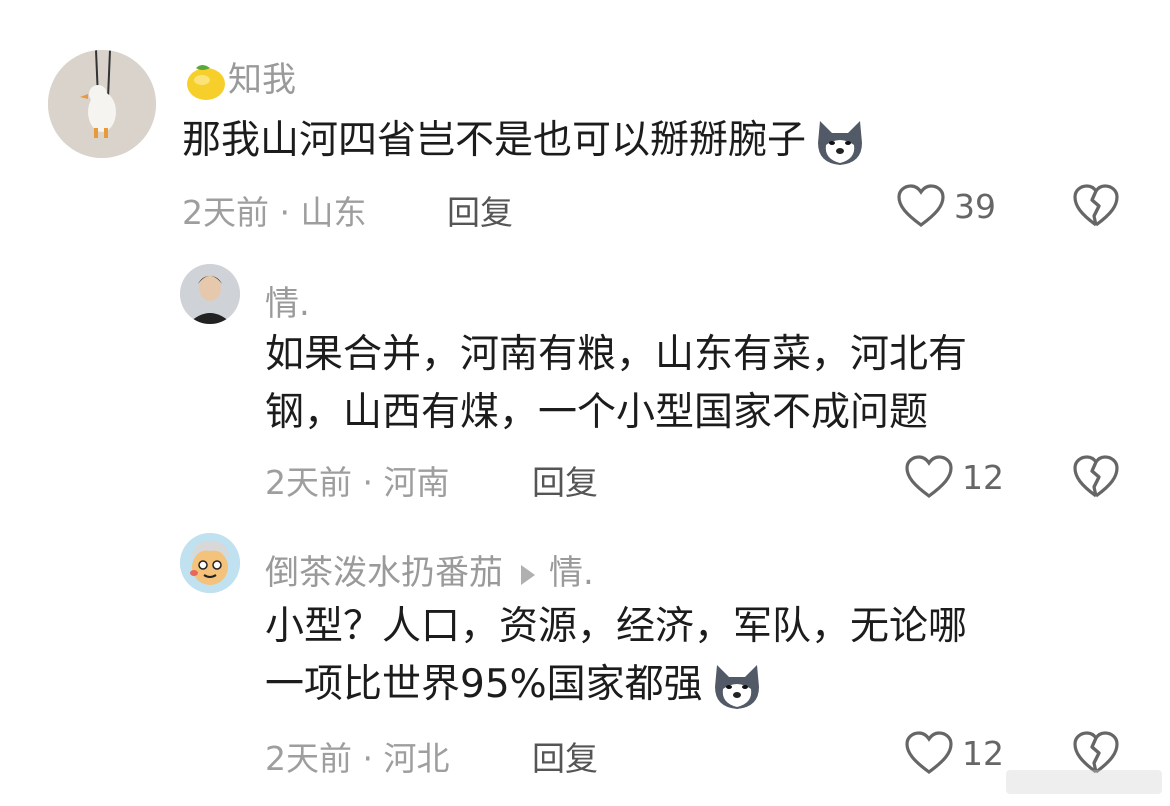  What do you see at coordinates (975, 206) in the screenshot?
I see `like-count: 39` at bounding box center [975, 206].